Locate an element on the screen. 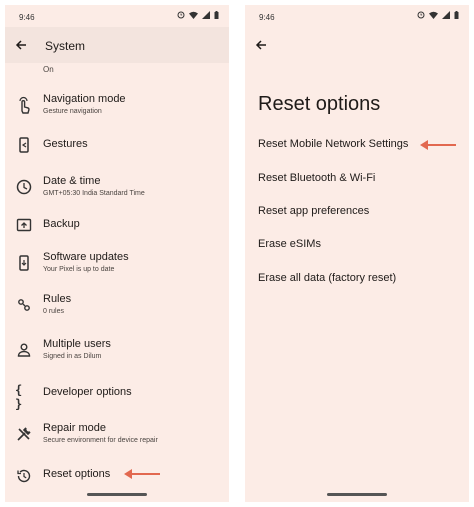  history-icon is located at coordinates (24, 476).